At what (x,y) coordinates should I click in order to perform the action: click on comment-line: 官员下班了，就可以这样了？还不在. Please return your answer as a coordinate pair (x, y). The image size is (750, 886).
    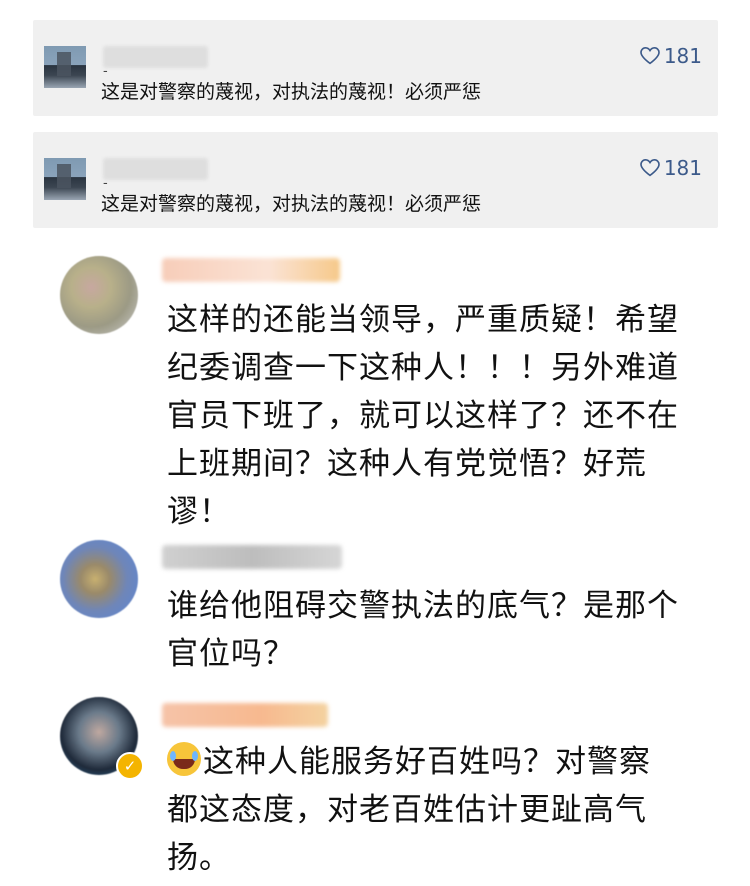
    Looking at the image, I should click on (423, 416).